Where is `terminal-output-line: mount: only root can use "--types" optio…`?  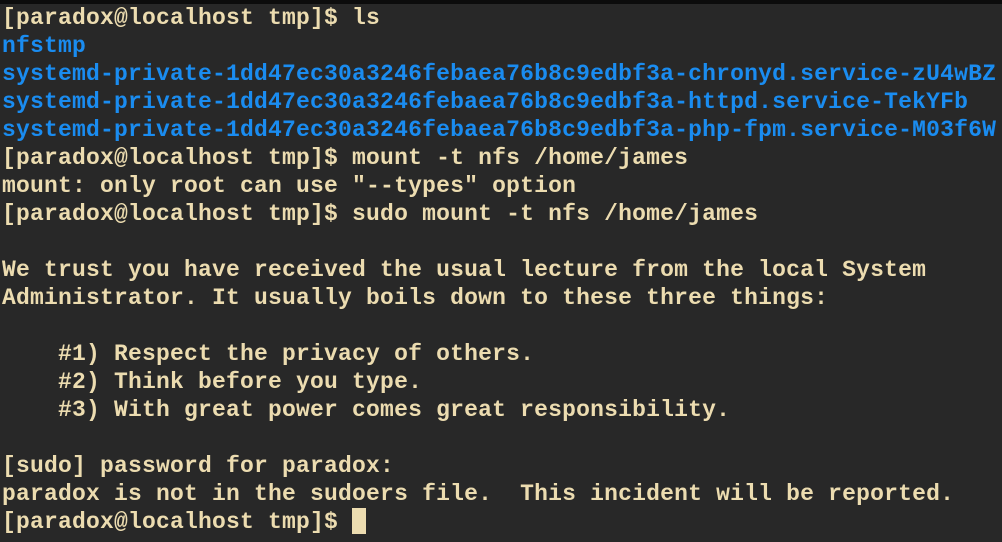
terminal-output-line: mount: only root can use "--types" optio… is located at coordinates (289, 186).